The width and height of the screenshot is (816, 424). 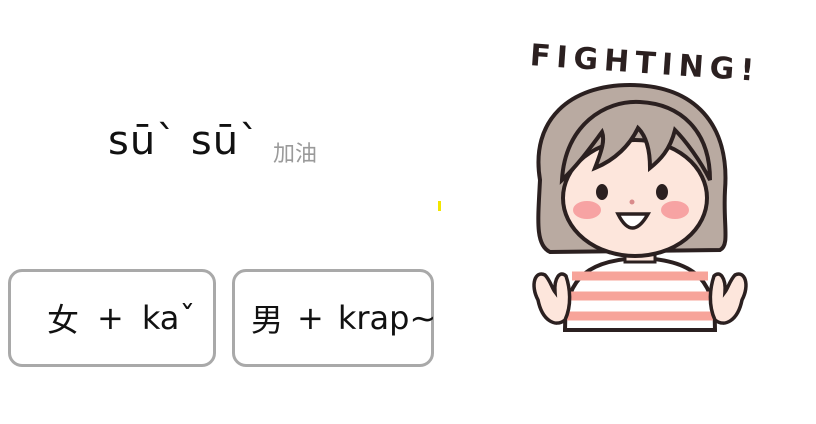 I want to click on male-character: 男, so click(x=267, y=320).